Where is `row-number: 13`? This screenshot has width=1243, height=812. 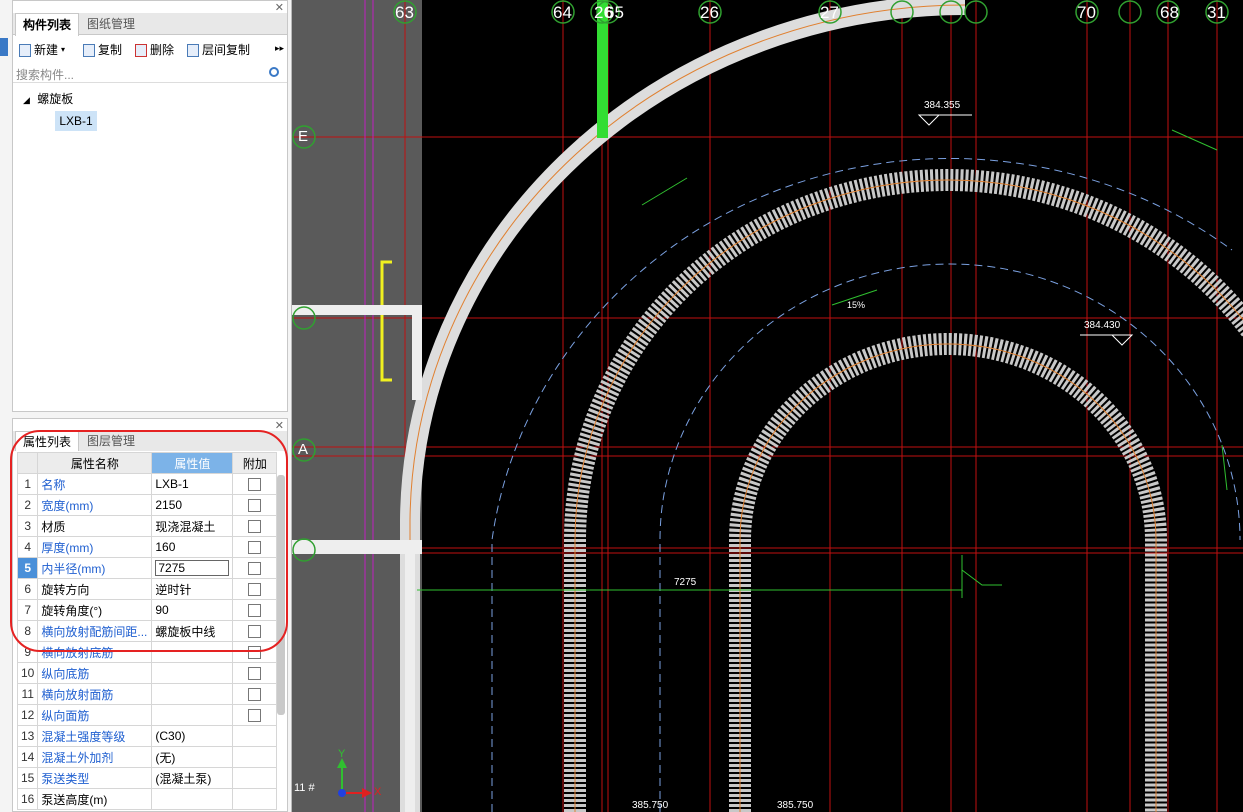
row-number: 13 is located at coordinates (27, 736).